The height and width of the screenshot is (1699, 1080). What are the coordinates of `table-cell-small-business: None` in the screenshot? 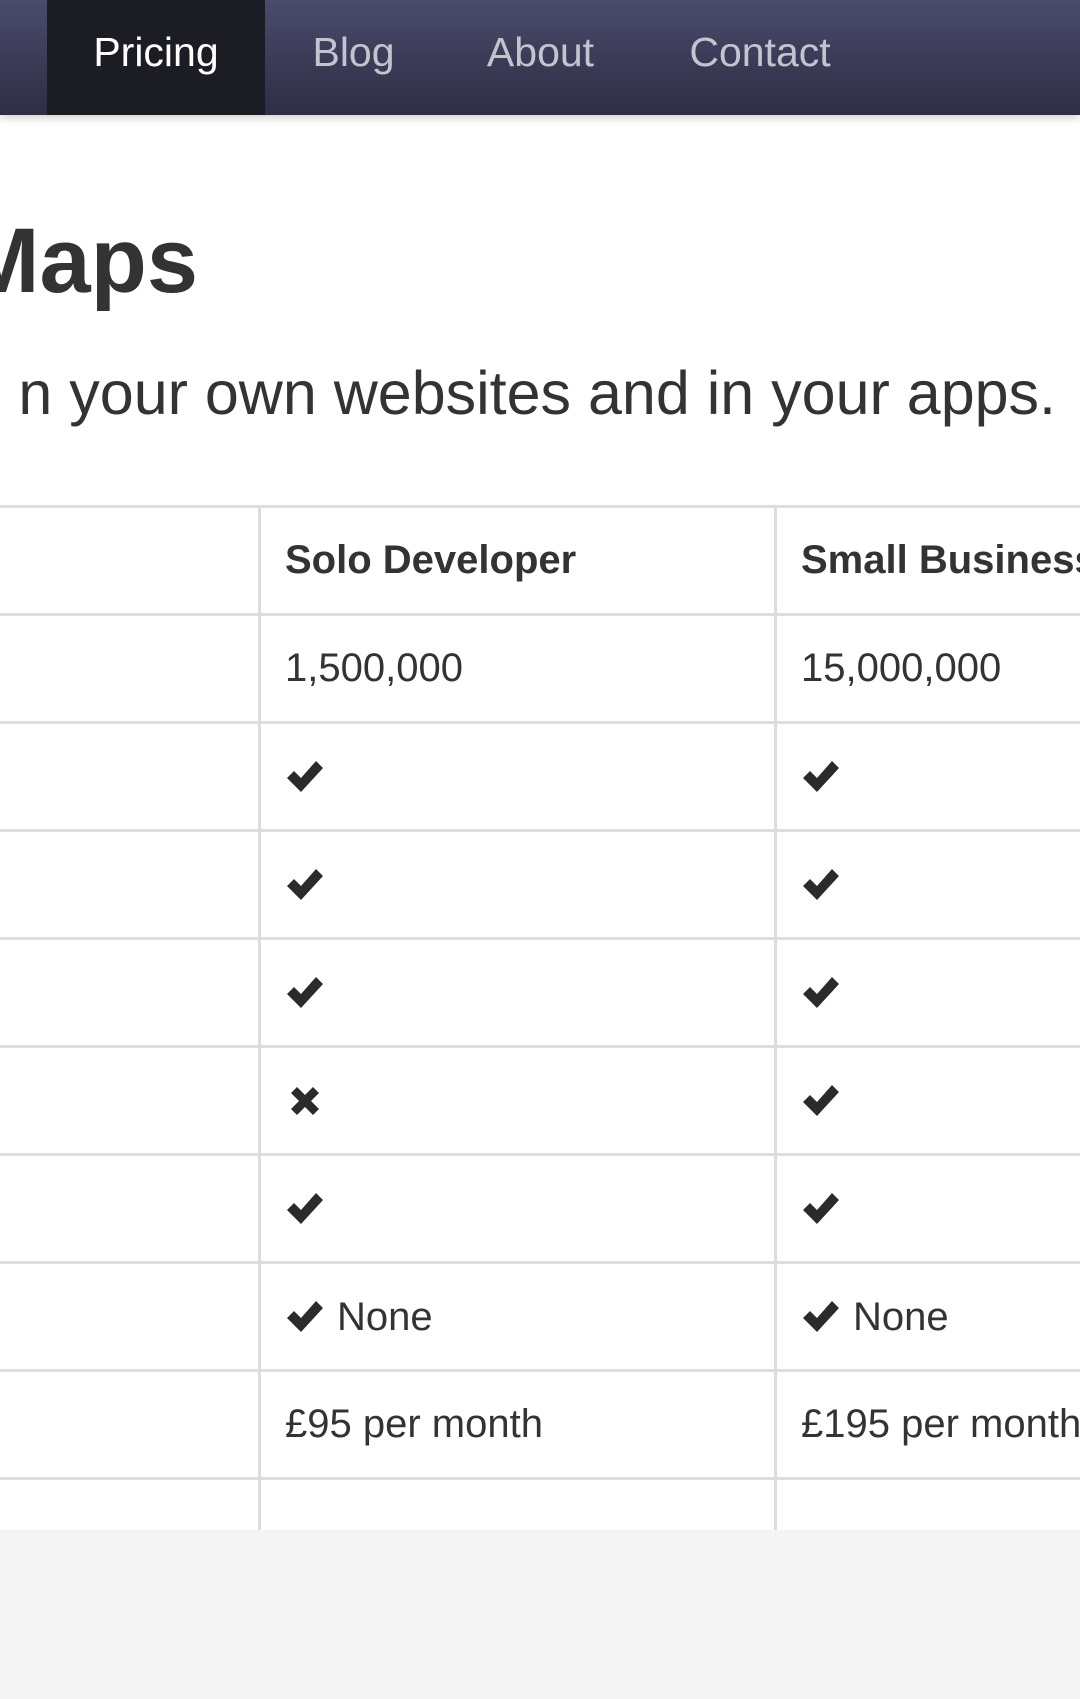 It's located at (927, 1316).